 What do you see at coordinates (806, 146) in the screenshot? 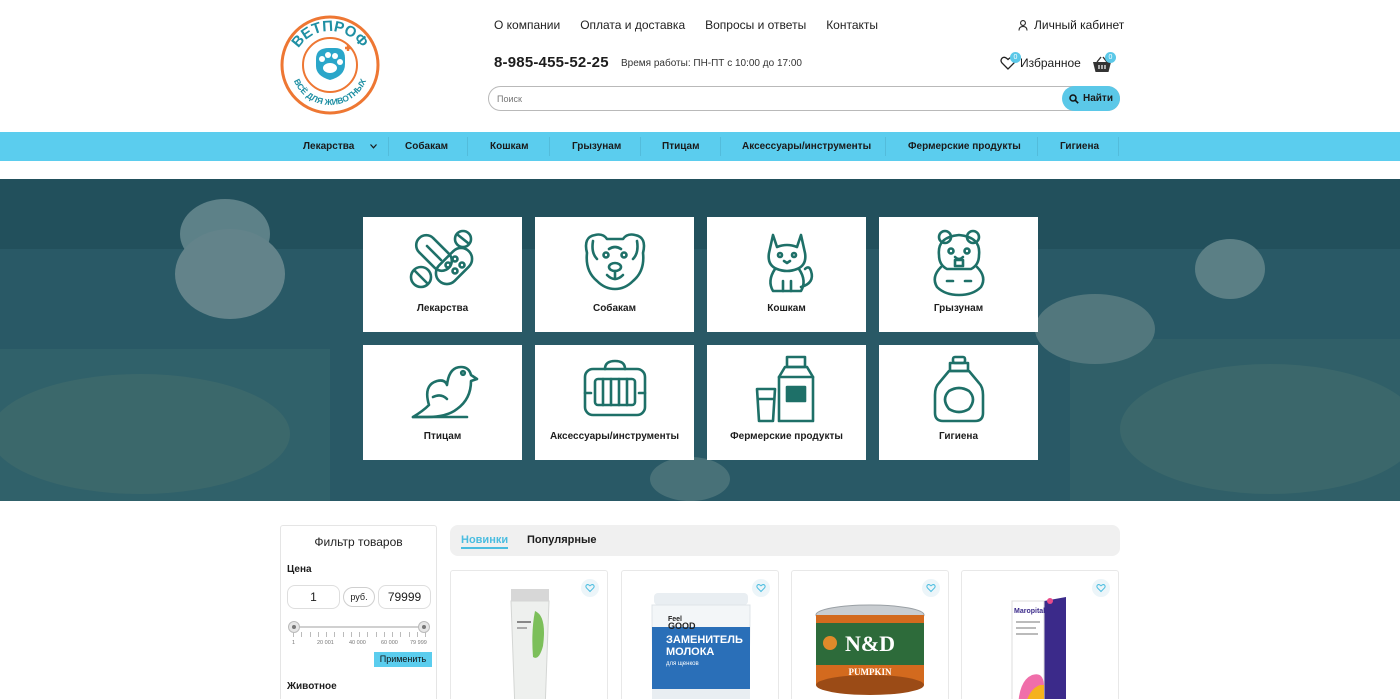
I see `cat-nav-accessories: Аксессуары/инструменты` at bounding box center [806, 146].